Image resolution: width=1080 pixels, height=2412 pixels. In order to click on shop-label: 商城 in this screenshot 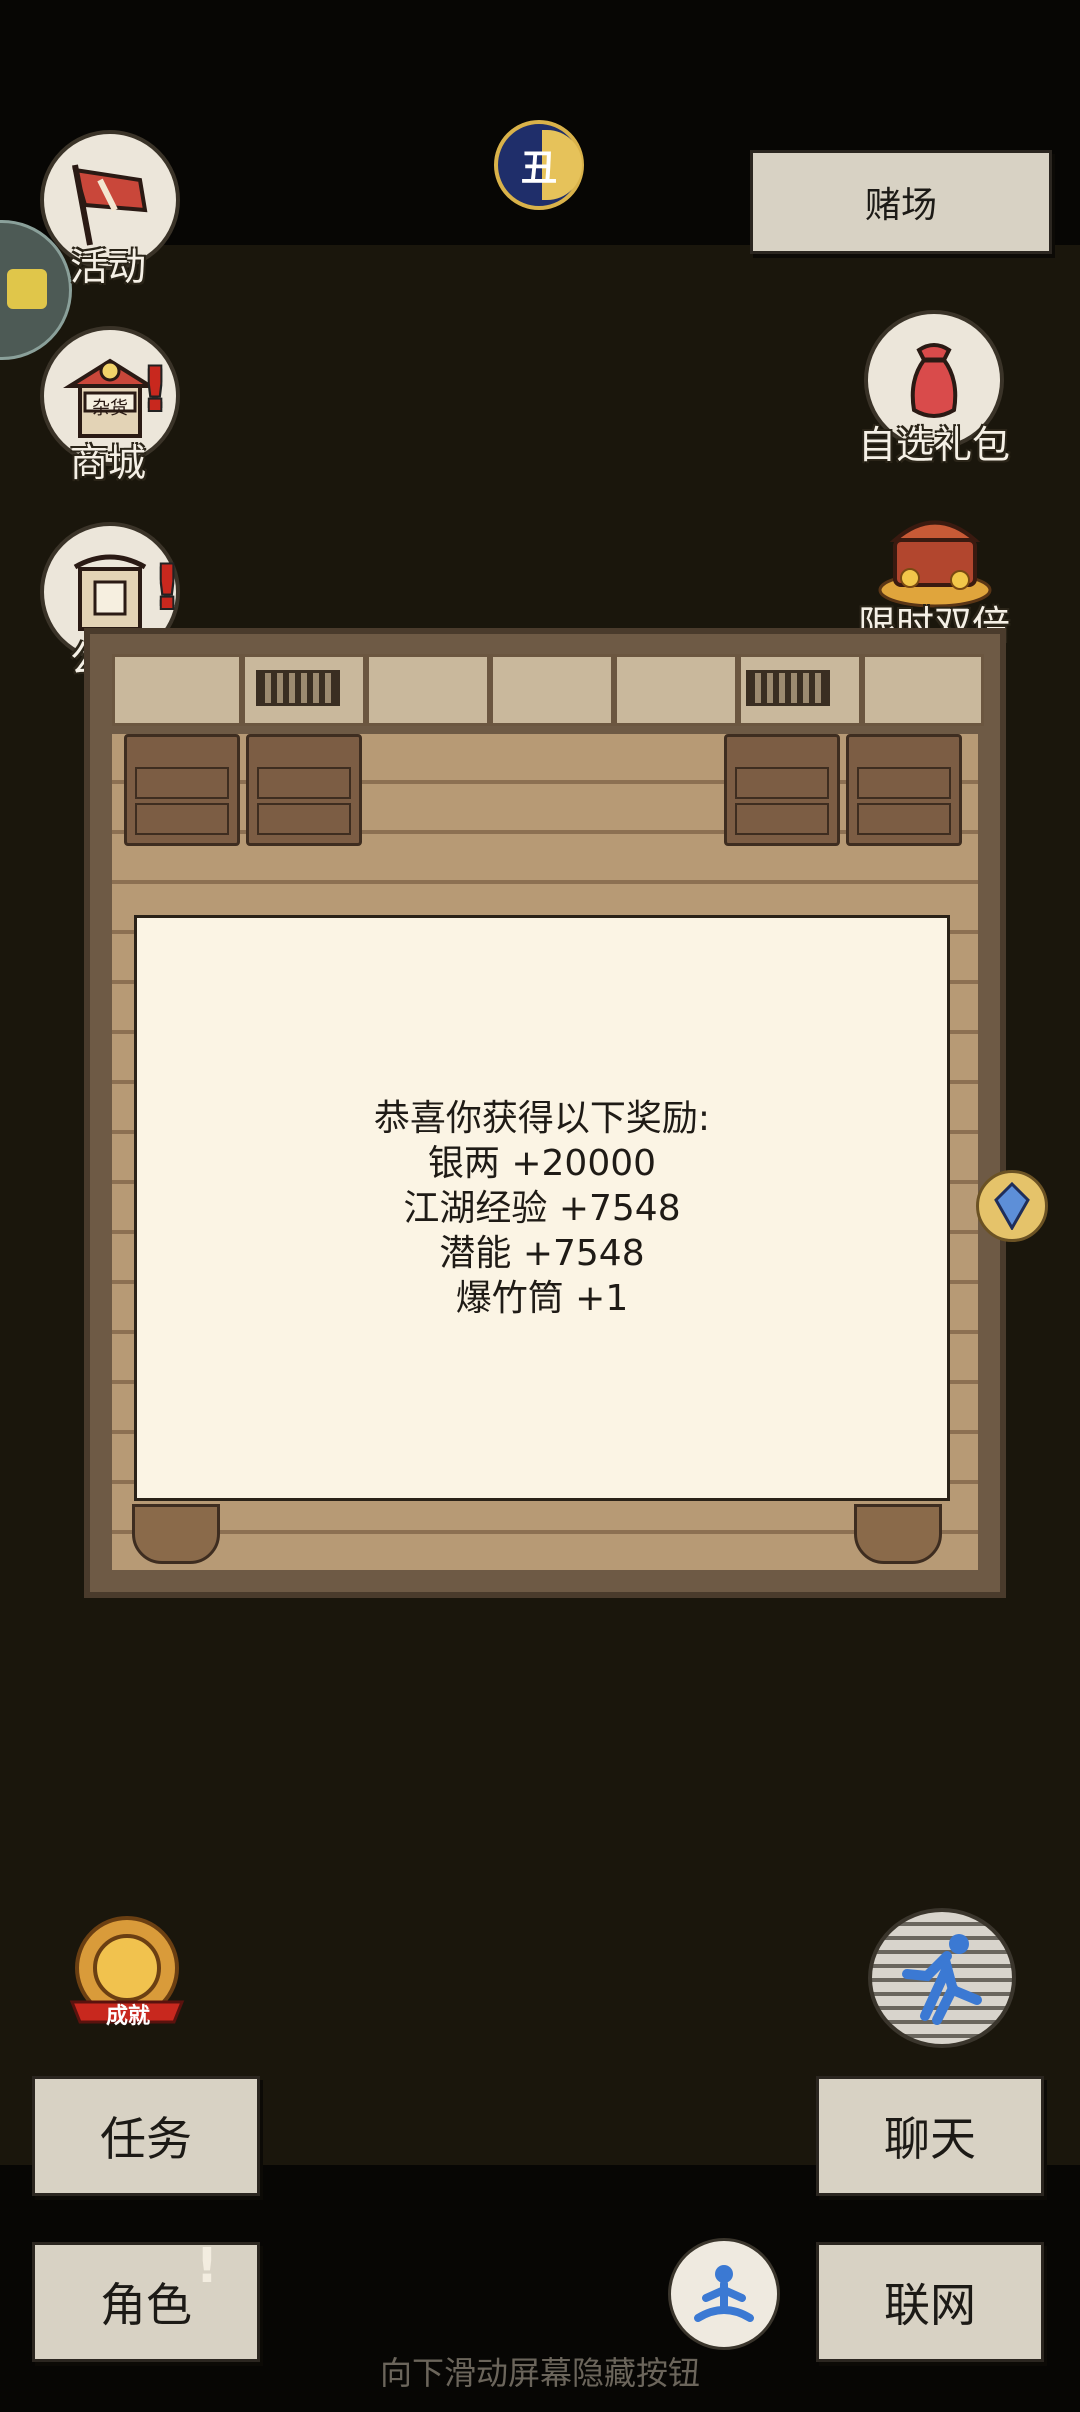, I will do `click(108, 463)`.